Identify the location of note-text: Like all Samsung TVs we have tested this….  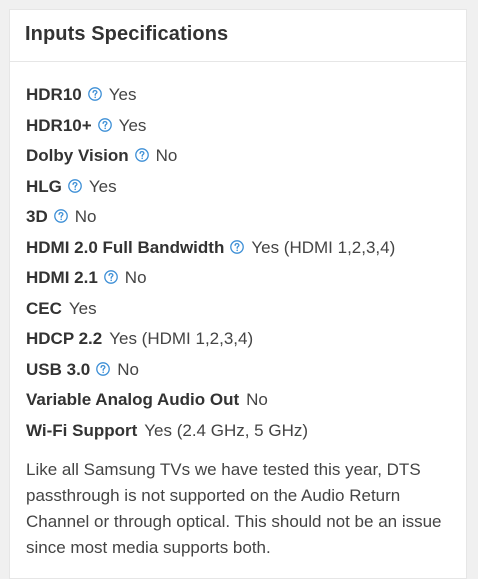
(234, 508).